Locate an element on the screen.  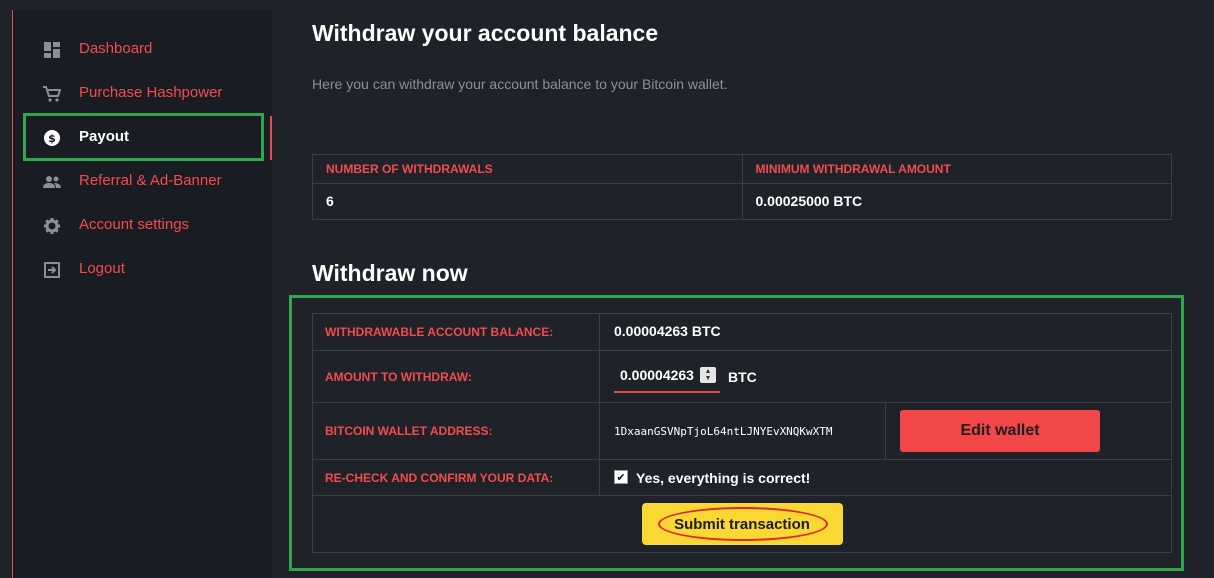
confirm-checkbox: ✔ is located at coordinates (621, 477).